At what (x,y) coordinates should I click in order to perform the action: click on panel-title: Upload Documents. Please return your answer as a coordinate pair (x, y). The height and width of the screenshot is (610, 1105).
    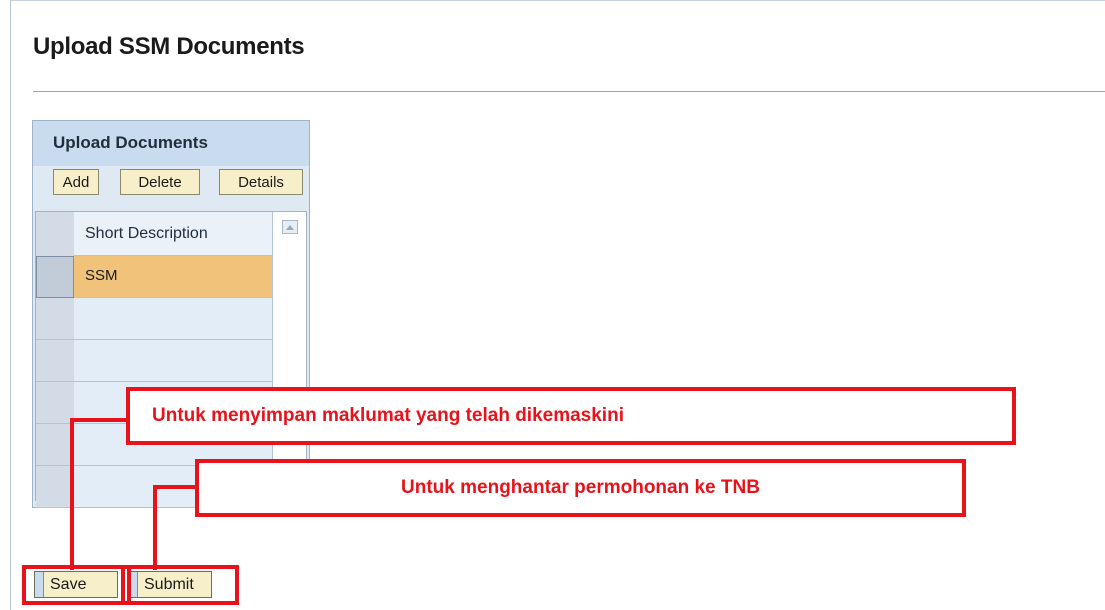
    Looking at the image, I should click on (130, 142).